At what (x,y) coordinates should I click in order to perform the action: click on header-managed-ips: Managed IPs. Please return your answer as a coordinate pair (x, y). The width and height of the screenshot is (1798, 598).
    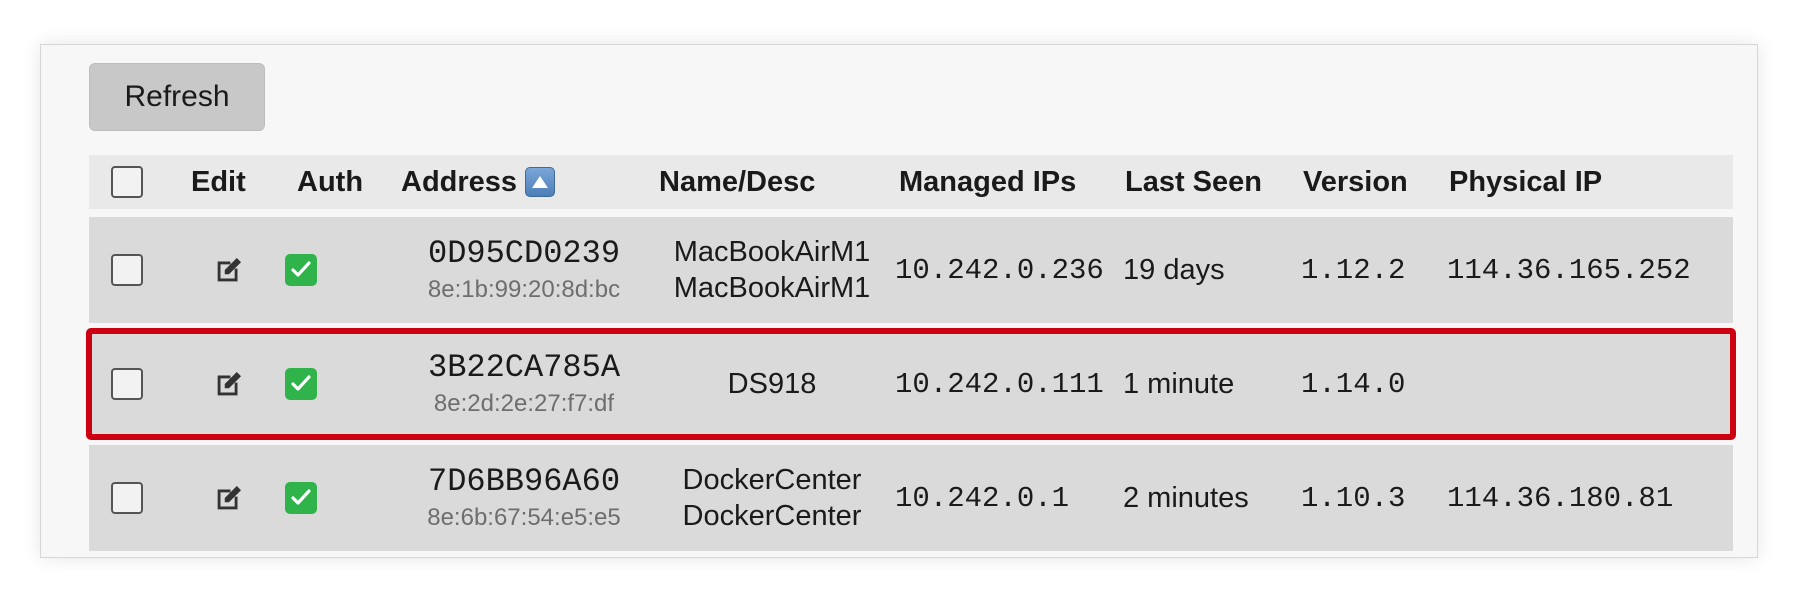
    Looking at the image, I should click on (988, 181).